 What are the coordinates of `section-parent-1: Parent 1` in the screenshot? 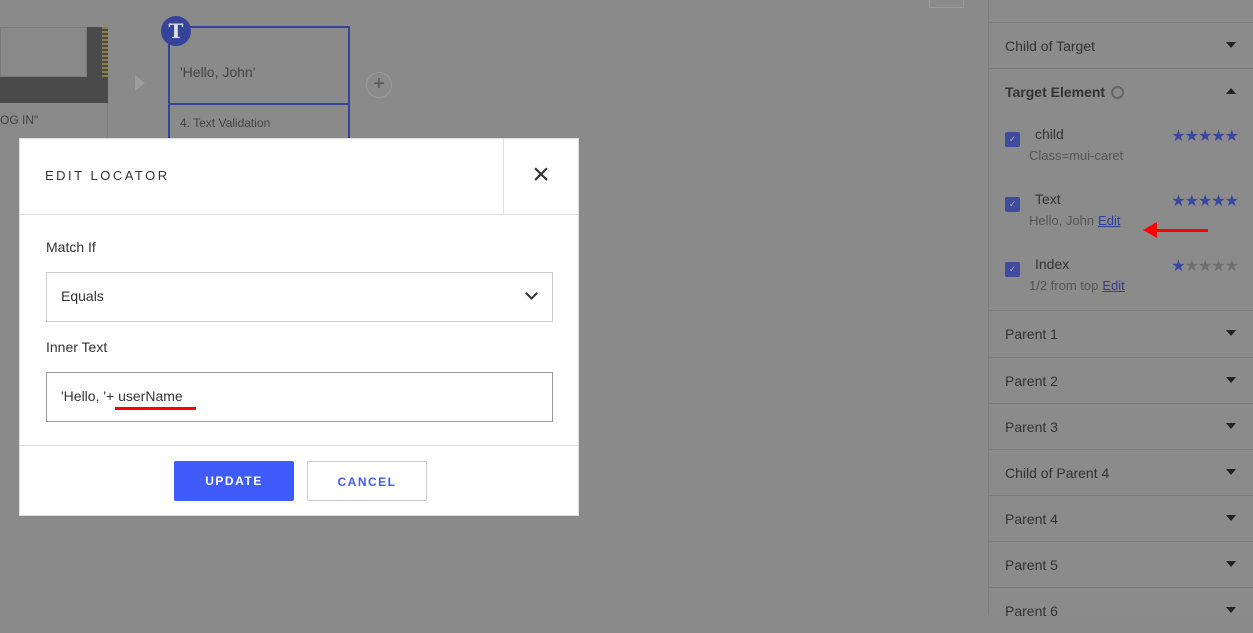 It's located at (1121, 333).